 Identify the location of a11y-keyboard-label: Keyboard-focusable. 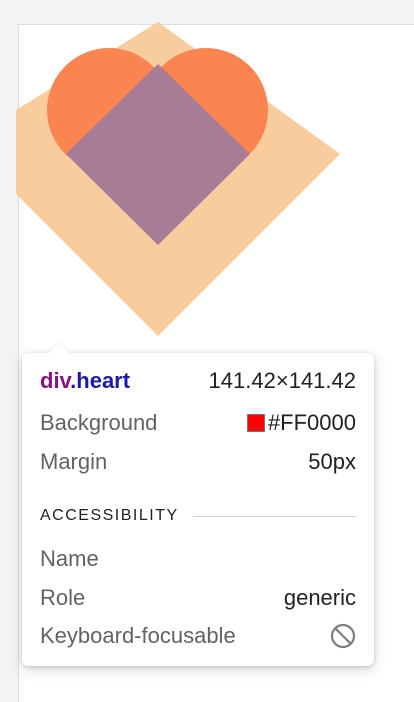
(138, 635).